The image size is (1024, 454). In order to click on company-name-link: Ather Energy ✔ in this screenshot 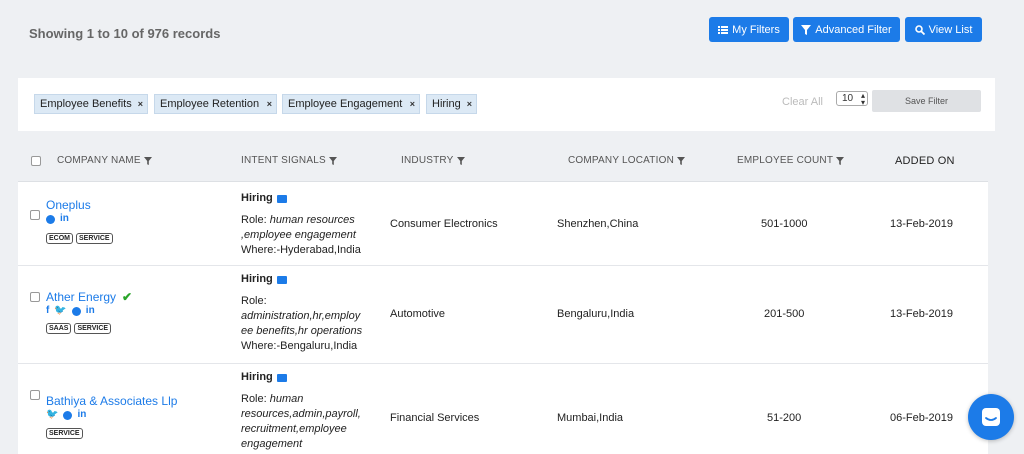, I will do `click(89, 297)`.